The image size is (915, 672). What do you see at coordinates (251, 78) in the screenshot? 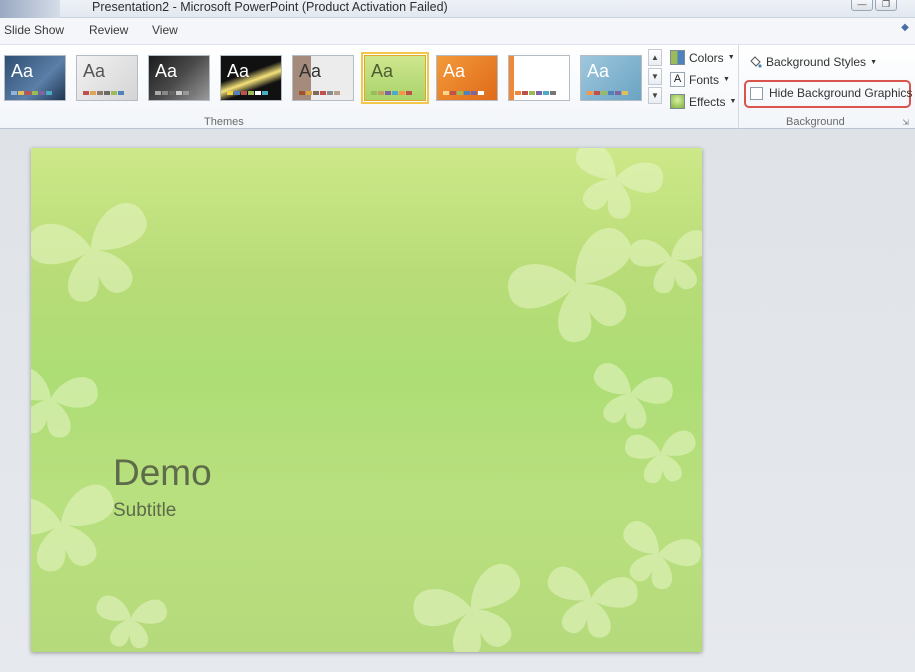
I see `theme-thumbnail-4: Aa` at bounding box center [251, 78].